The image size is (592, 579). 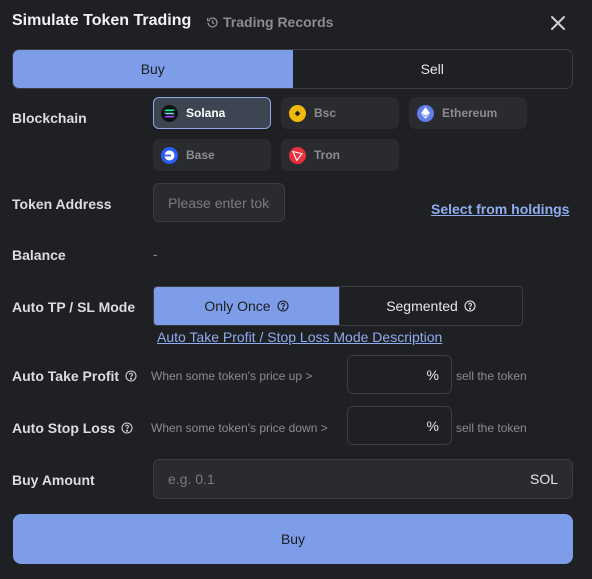 I want to click on chain-label: Bsc, so click(x=325, y=113).